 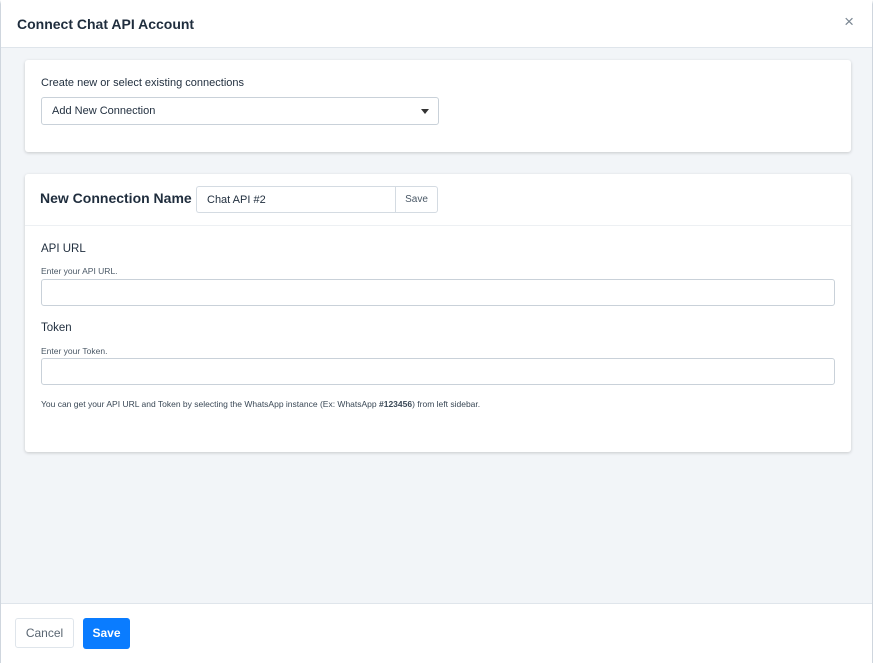 I want to click on connection-select-value: Add New Connection, so click(x=104, y=111).